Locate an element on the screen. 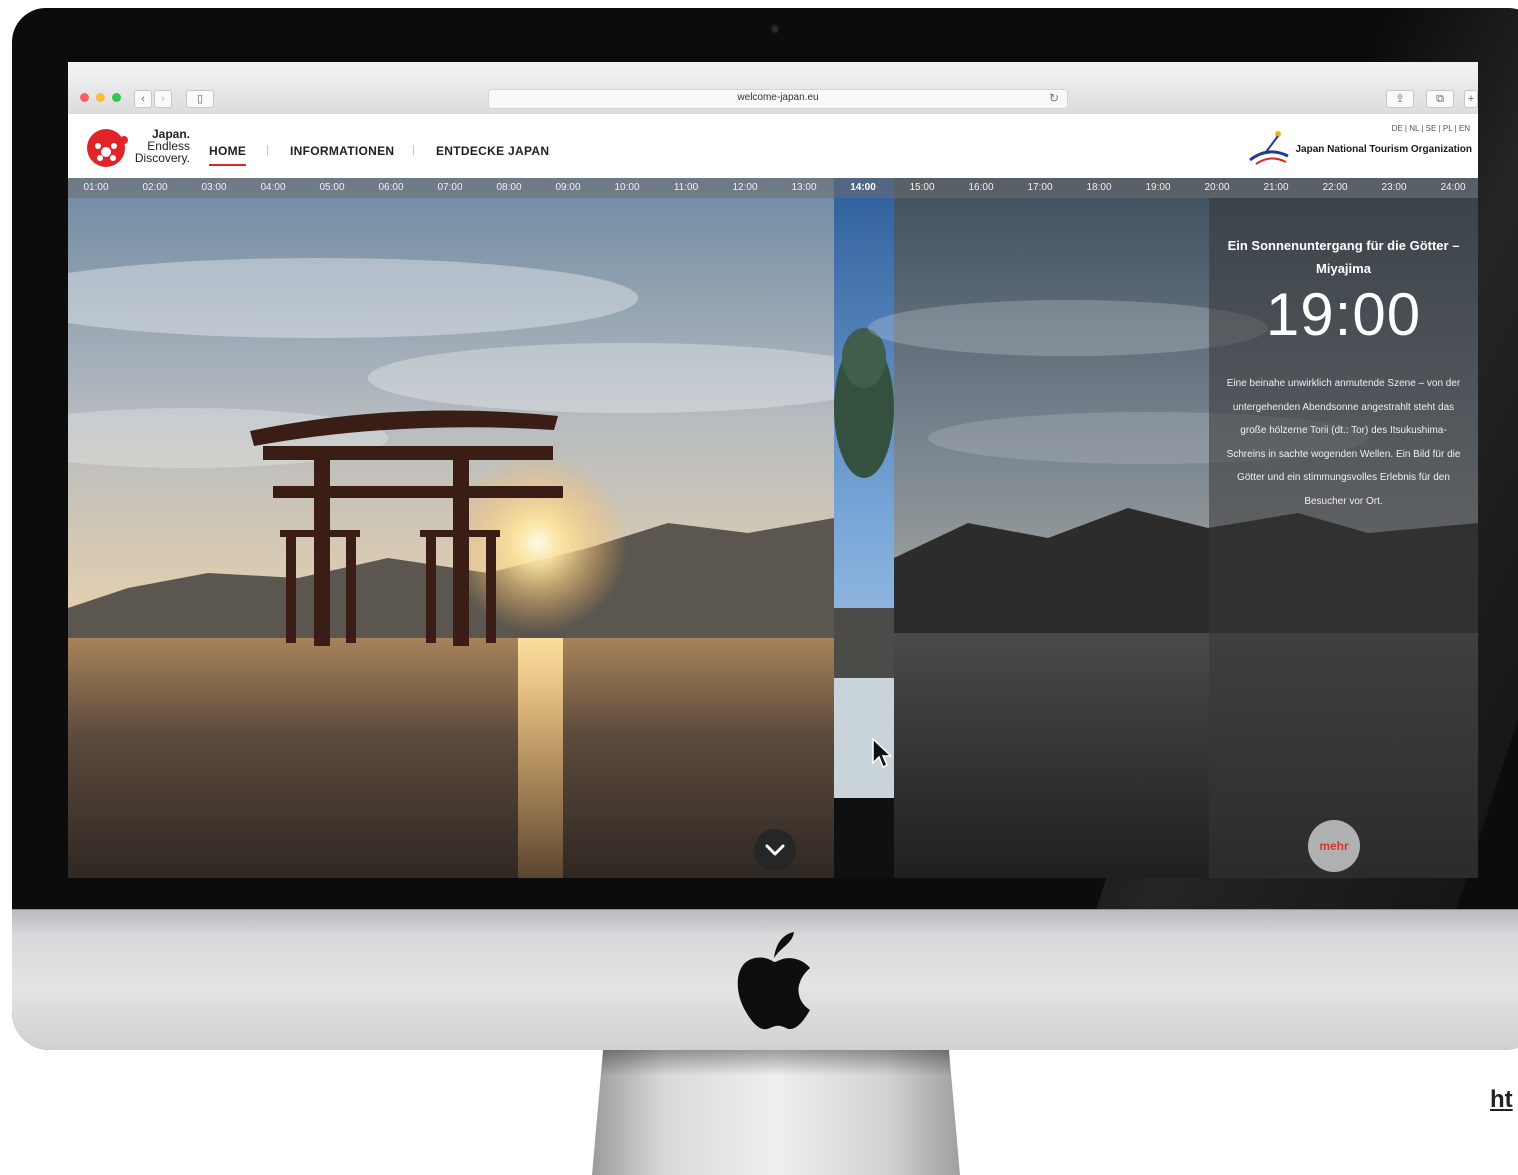  browser-toolbar: ‹ › ▯ welcome-japan.eu ↻ ⇪ ⧉ + is located at coordinates (773, 88).